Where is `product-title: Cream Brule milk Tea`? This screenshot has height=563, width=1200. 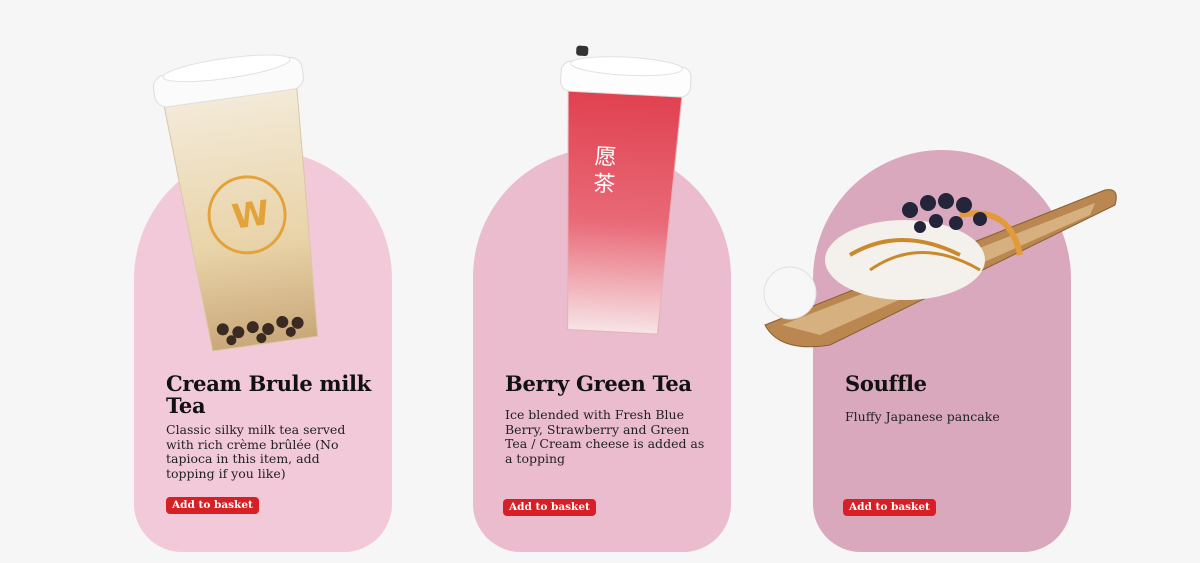
product-title: Cream Brule milk Tea is located at coordinates (268, 394).